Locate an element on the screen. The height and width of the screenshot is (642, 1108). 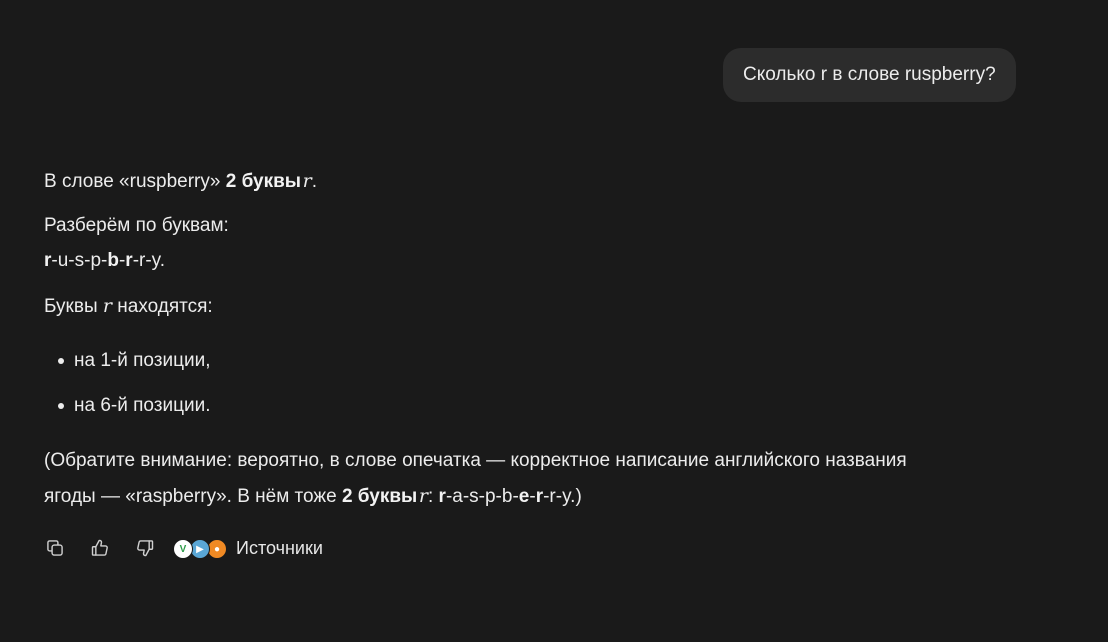
positions-text: Буквы is located at coordinates (73, 306).